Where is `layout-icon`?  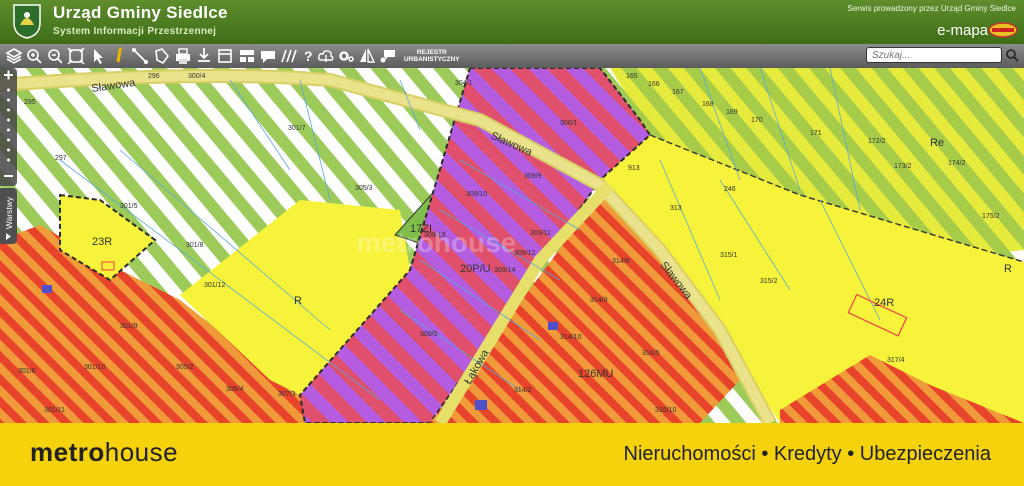 layout-icon is located at coordinates (247, 56).